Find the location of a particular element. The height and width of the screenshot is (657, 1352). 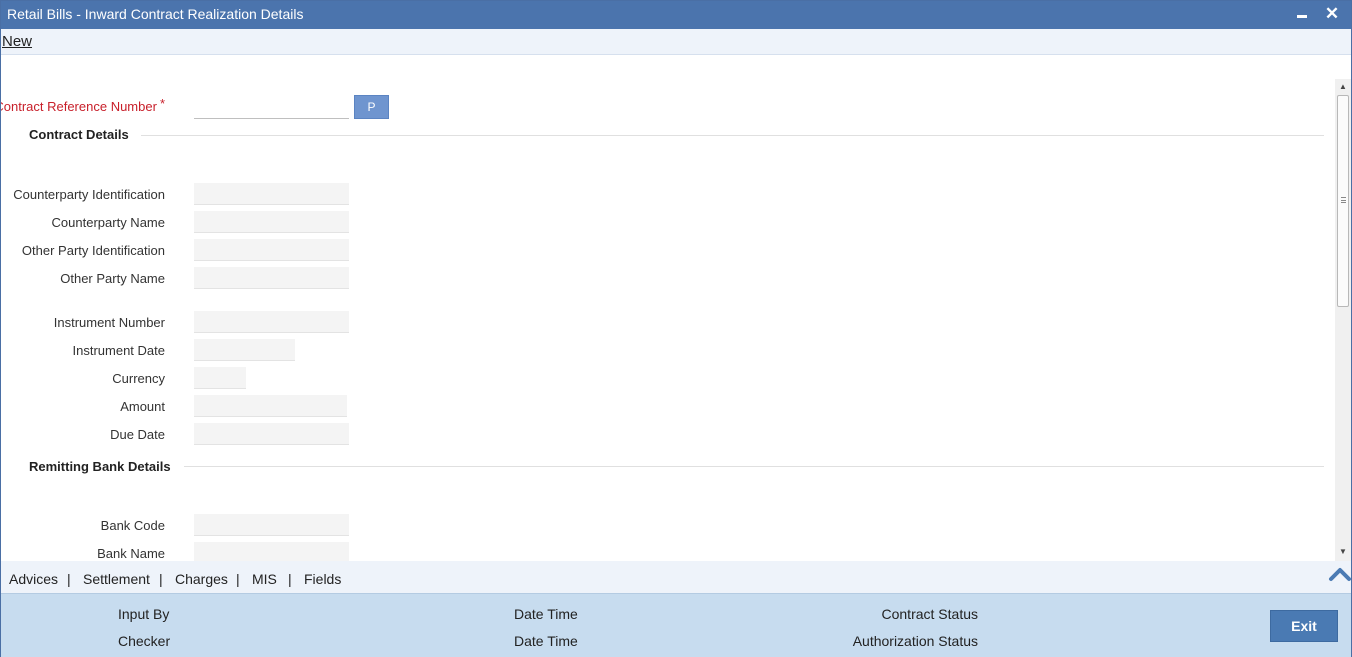

currency-label: Currency is located at coordinates (138, 378).